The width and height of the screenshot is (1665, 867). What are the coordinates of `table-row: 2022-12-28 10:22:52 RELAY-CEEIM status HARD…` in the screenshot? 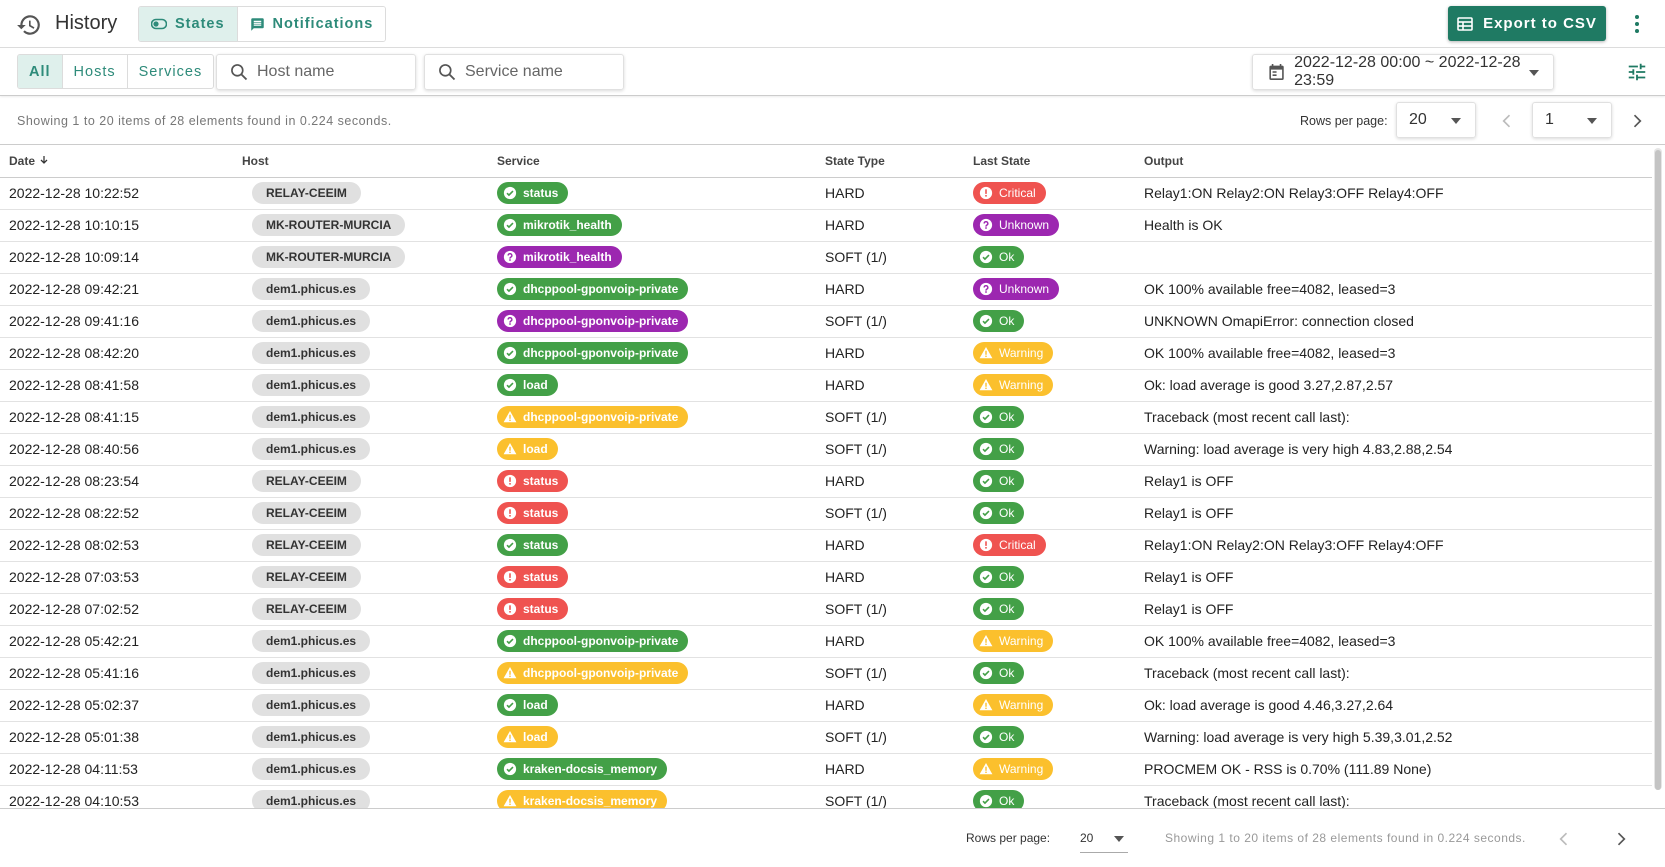 It's located at (826, 193).